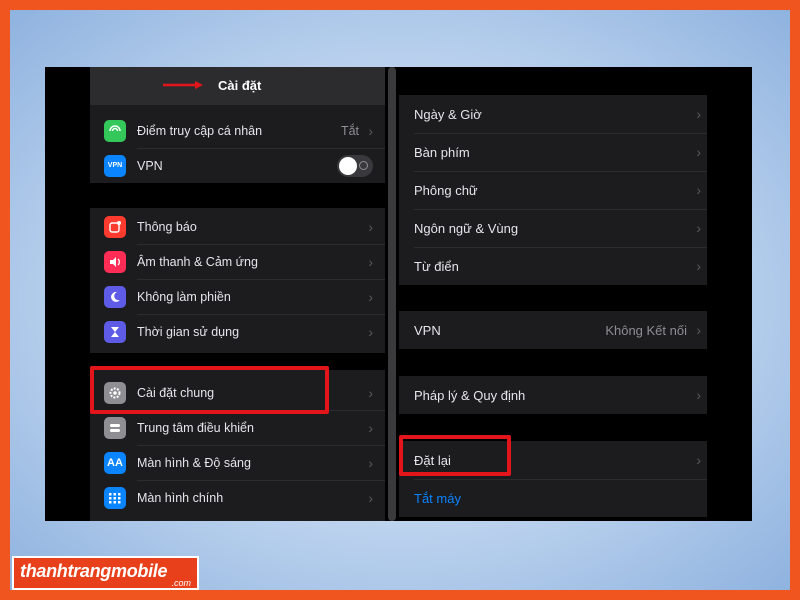 This screenshot has width=800, height=600. I want to click on settings-item-vpn: VPN Không Kết nối ›, so click(553, 330).